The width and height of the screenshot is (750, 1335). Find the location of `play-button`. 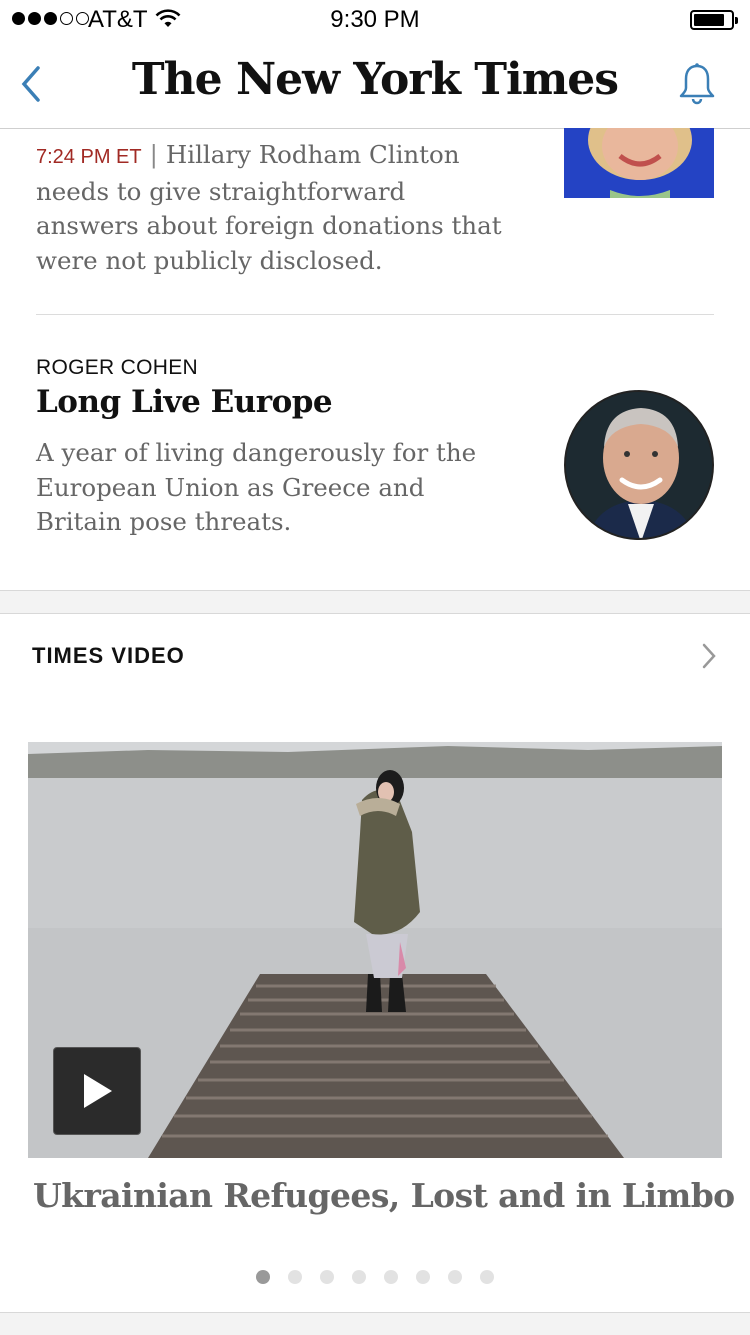

play-button is located at coordinates (97, 1091).